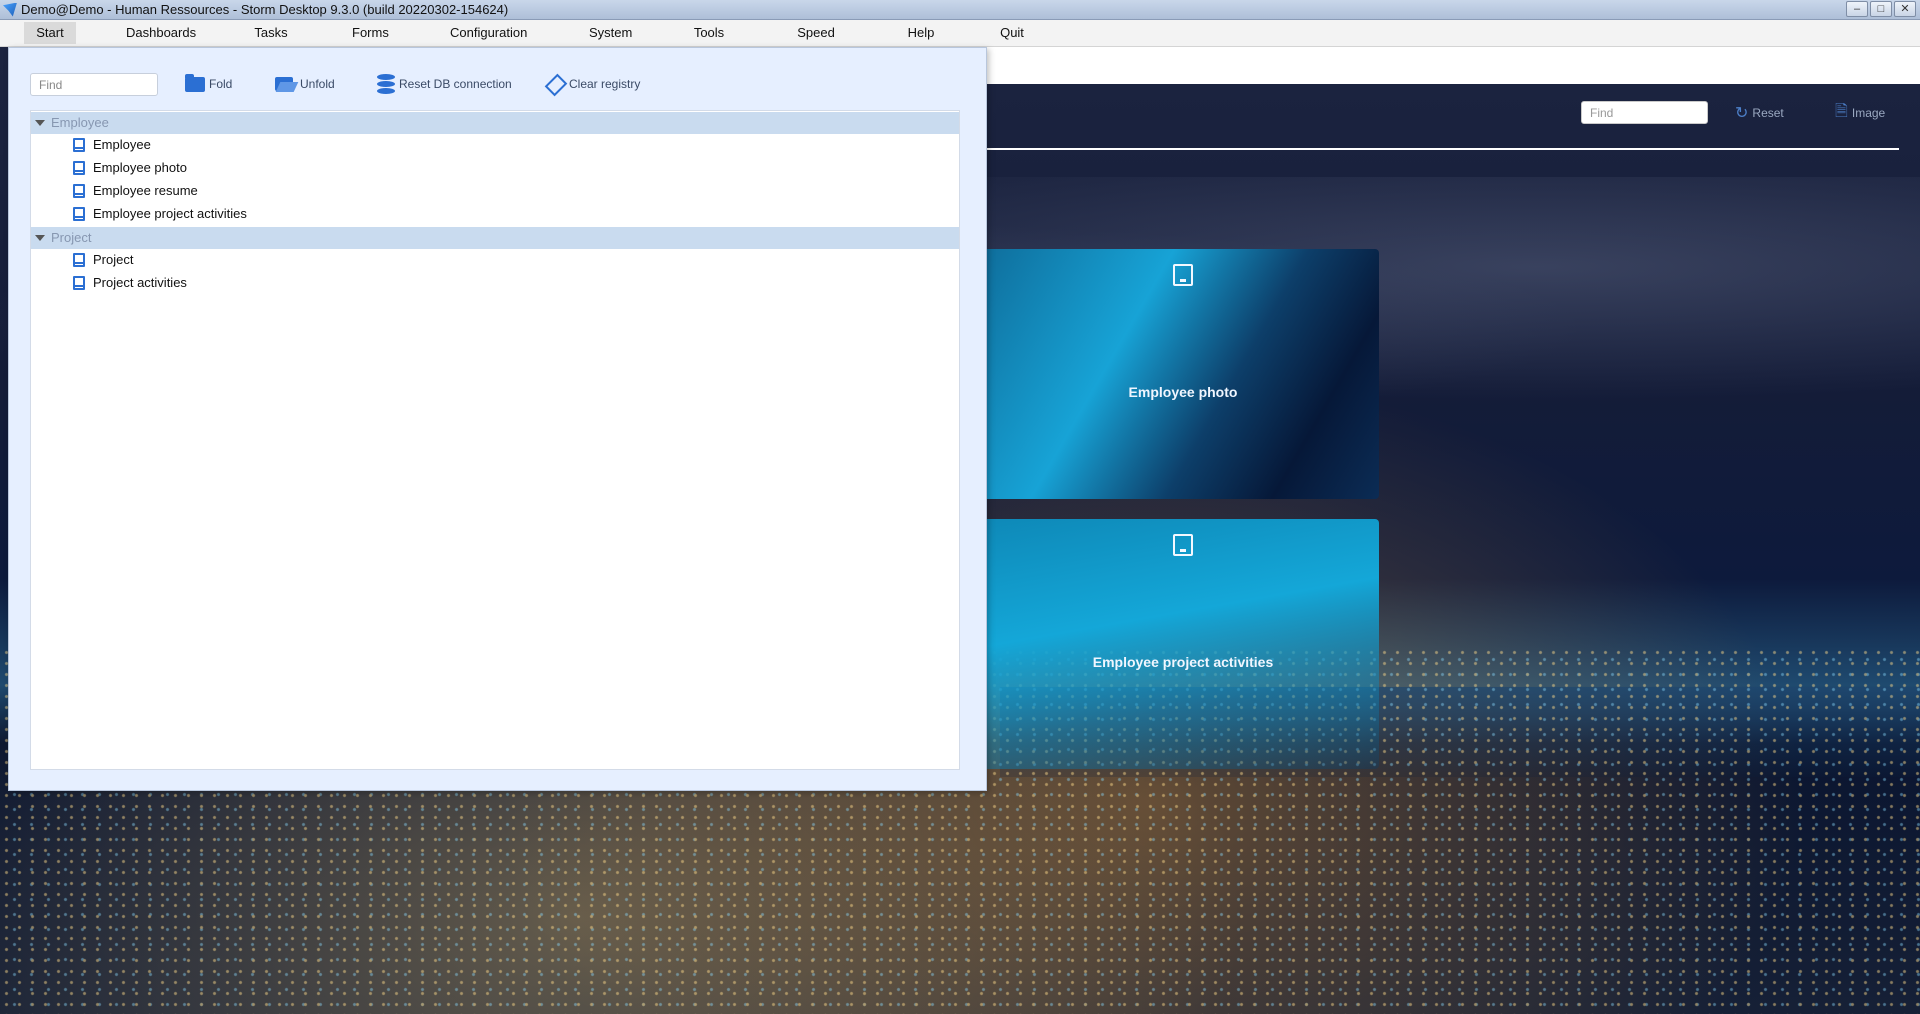 The height and width of the screenshot is (1014, 1920). What do you see at coordinates (1841, 111) in the screenshot?
I see `image-file-icon: 🗎` at bounding box center [1841, 111].